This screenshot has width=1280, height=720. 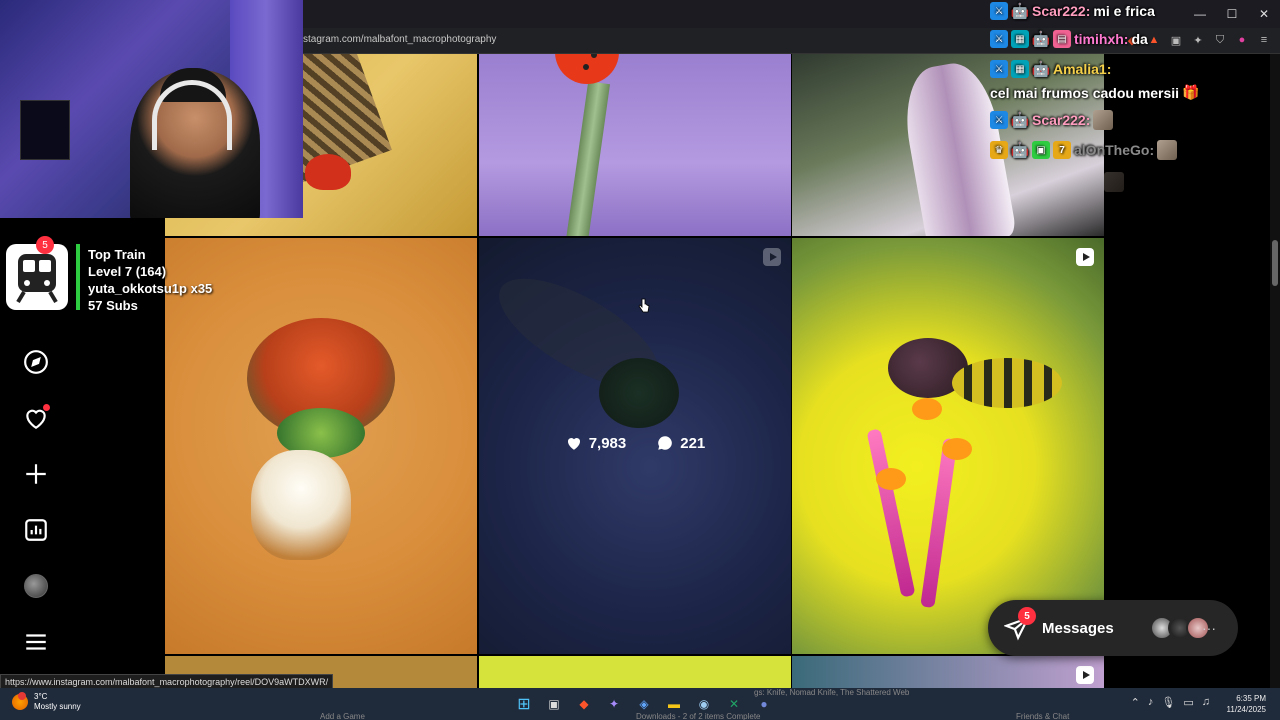 What do you see at coordinates (1151, 702) in the screenshot?
I see `speaker-icon: ♪` at bounding box center [1151, 702].